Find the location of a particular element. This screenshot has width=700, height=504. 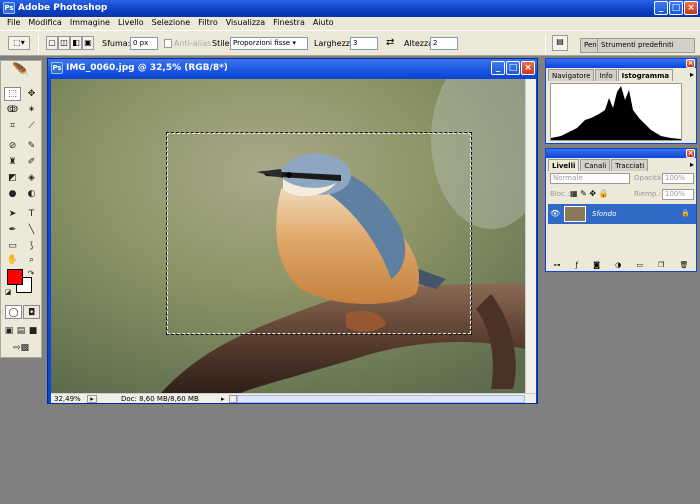

move-tool-icon: ✥ is located at coordinates (31, 94).